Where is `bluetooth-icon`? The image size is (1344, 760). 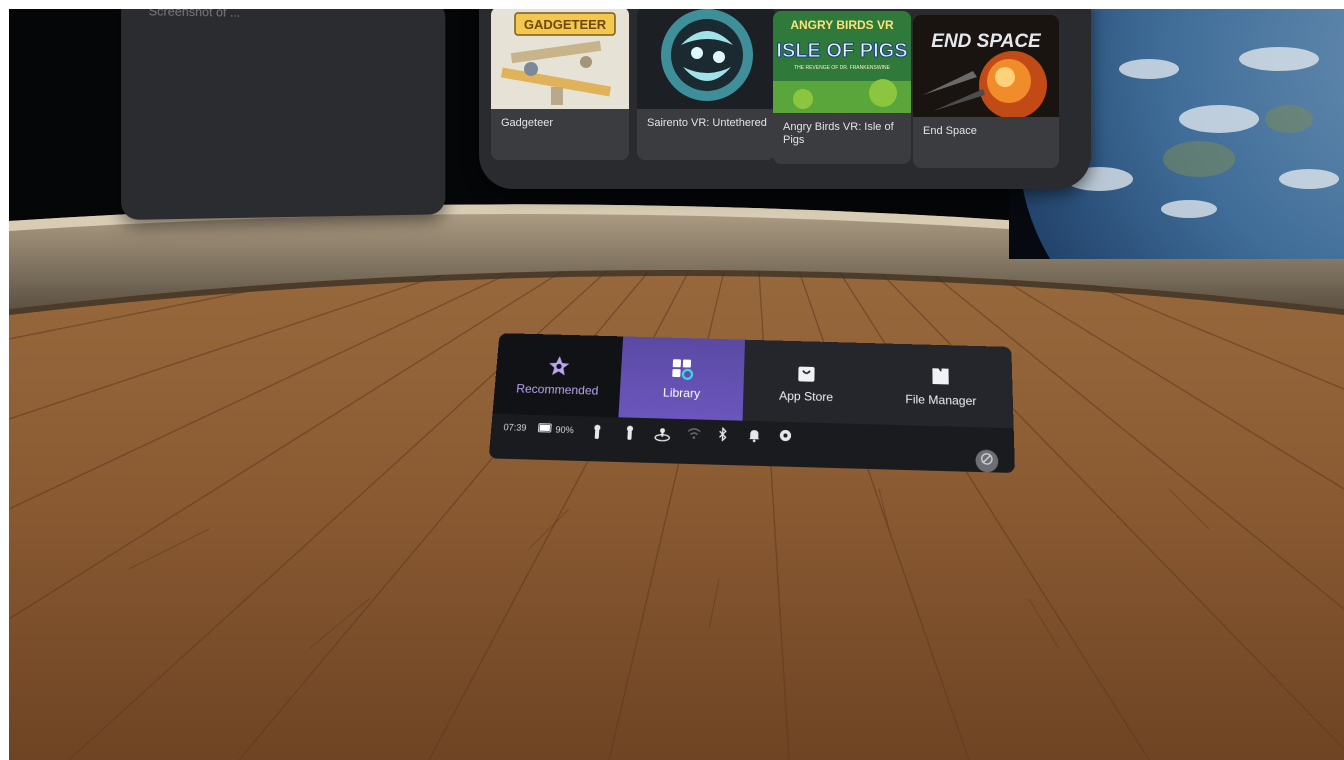 bluetooth-icon is located at coordinates (722, 437).